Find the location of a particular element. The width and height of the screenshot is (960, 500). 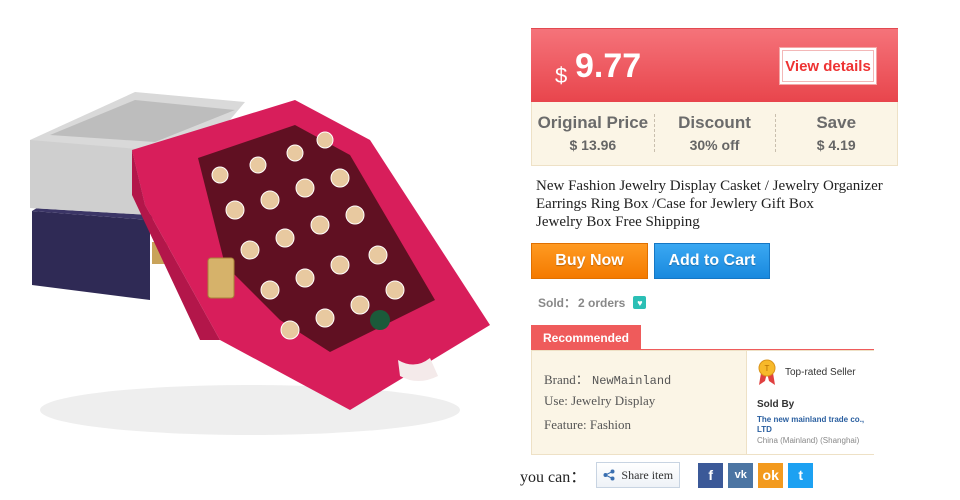

view-details-button: View details is located at coordinates (828, 66).